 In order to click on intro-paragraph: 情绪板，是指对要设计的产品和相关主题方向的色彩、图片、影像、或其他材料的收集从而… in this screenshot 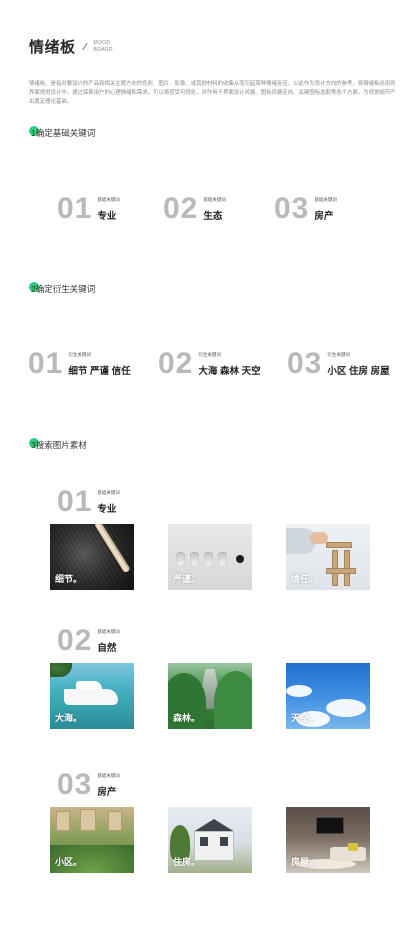, I will do `click(212, 93)`.